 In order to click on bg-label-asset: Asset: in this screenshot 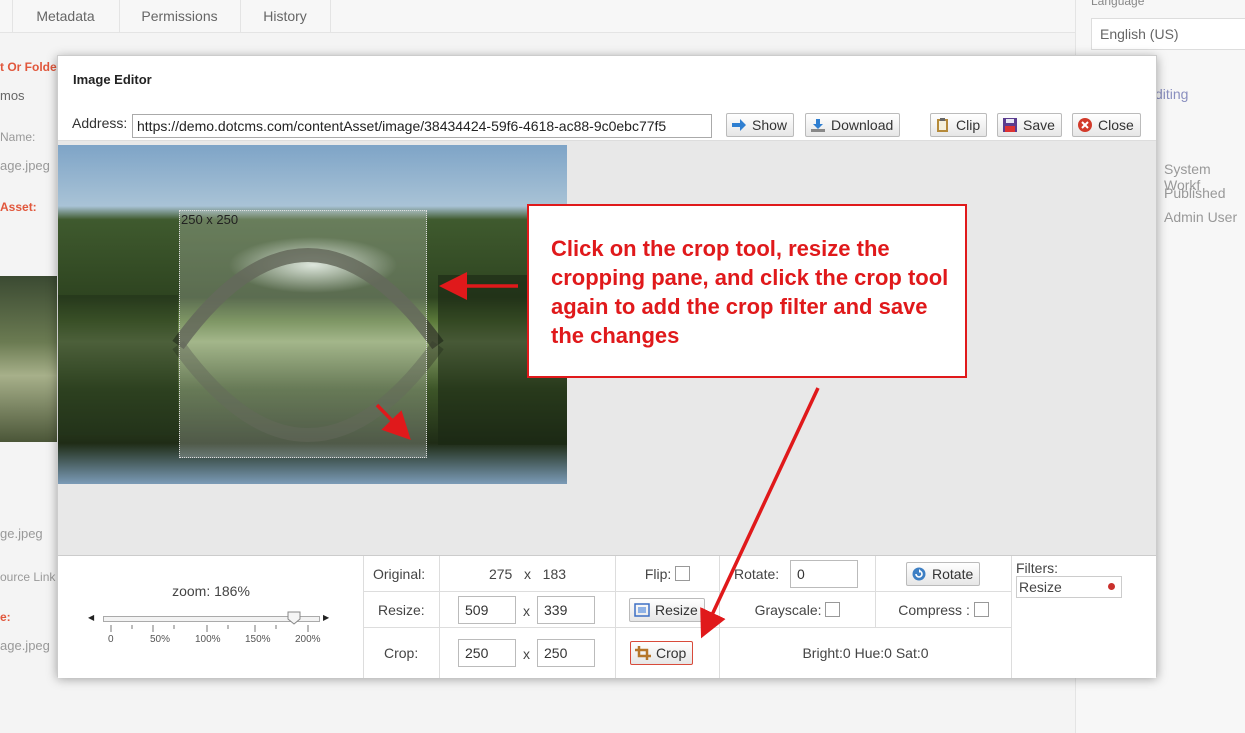, I will do `click(18, 207)`.